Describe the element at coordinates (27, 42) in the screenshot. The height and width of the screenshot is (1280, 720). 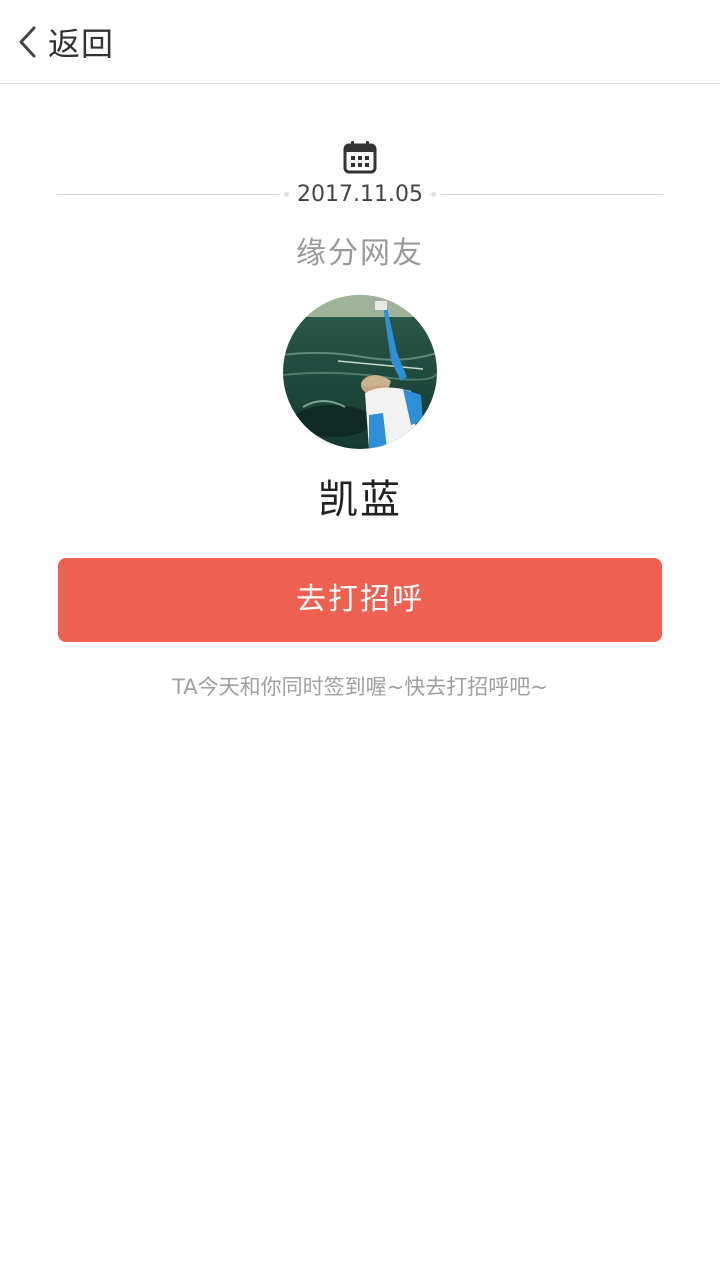
I see `chevron-left-icon` at that location.